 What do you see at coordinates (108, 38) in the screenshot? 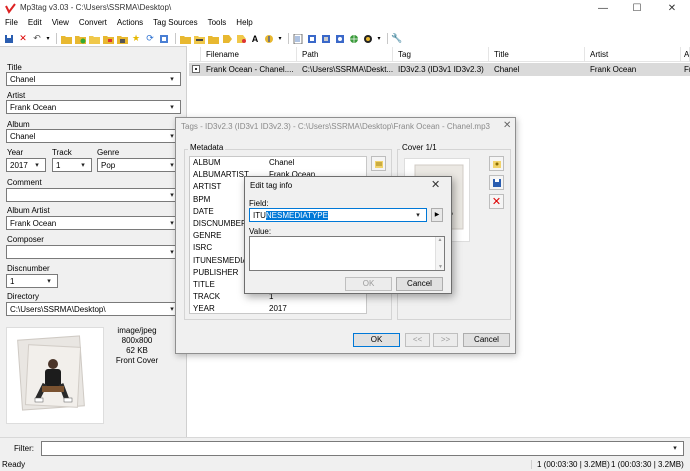
I see `favorite-folder-icon` at bounding box center [108, 38].